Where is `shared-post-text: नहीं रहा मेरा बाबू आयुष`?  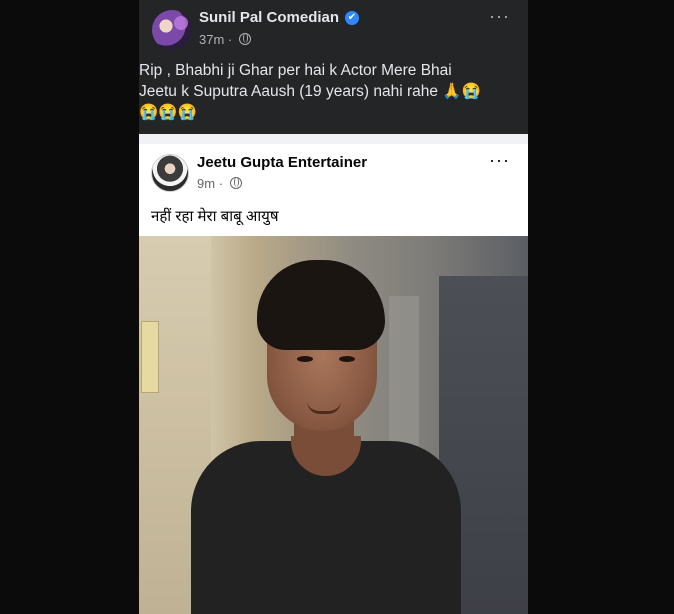 shared-post-text: नहीं रहा मेरा बाबू आयुष is located at coordinates (215, 216).